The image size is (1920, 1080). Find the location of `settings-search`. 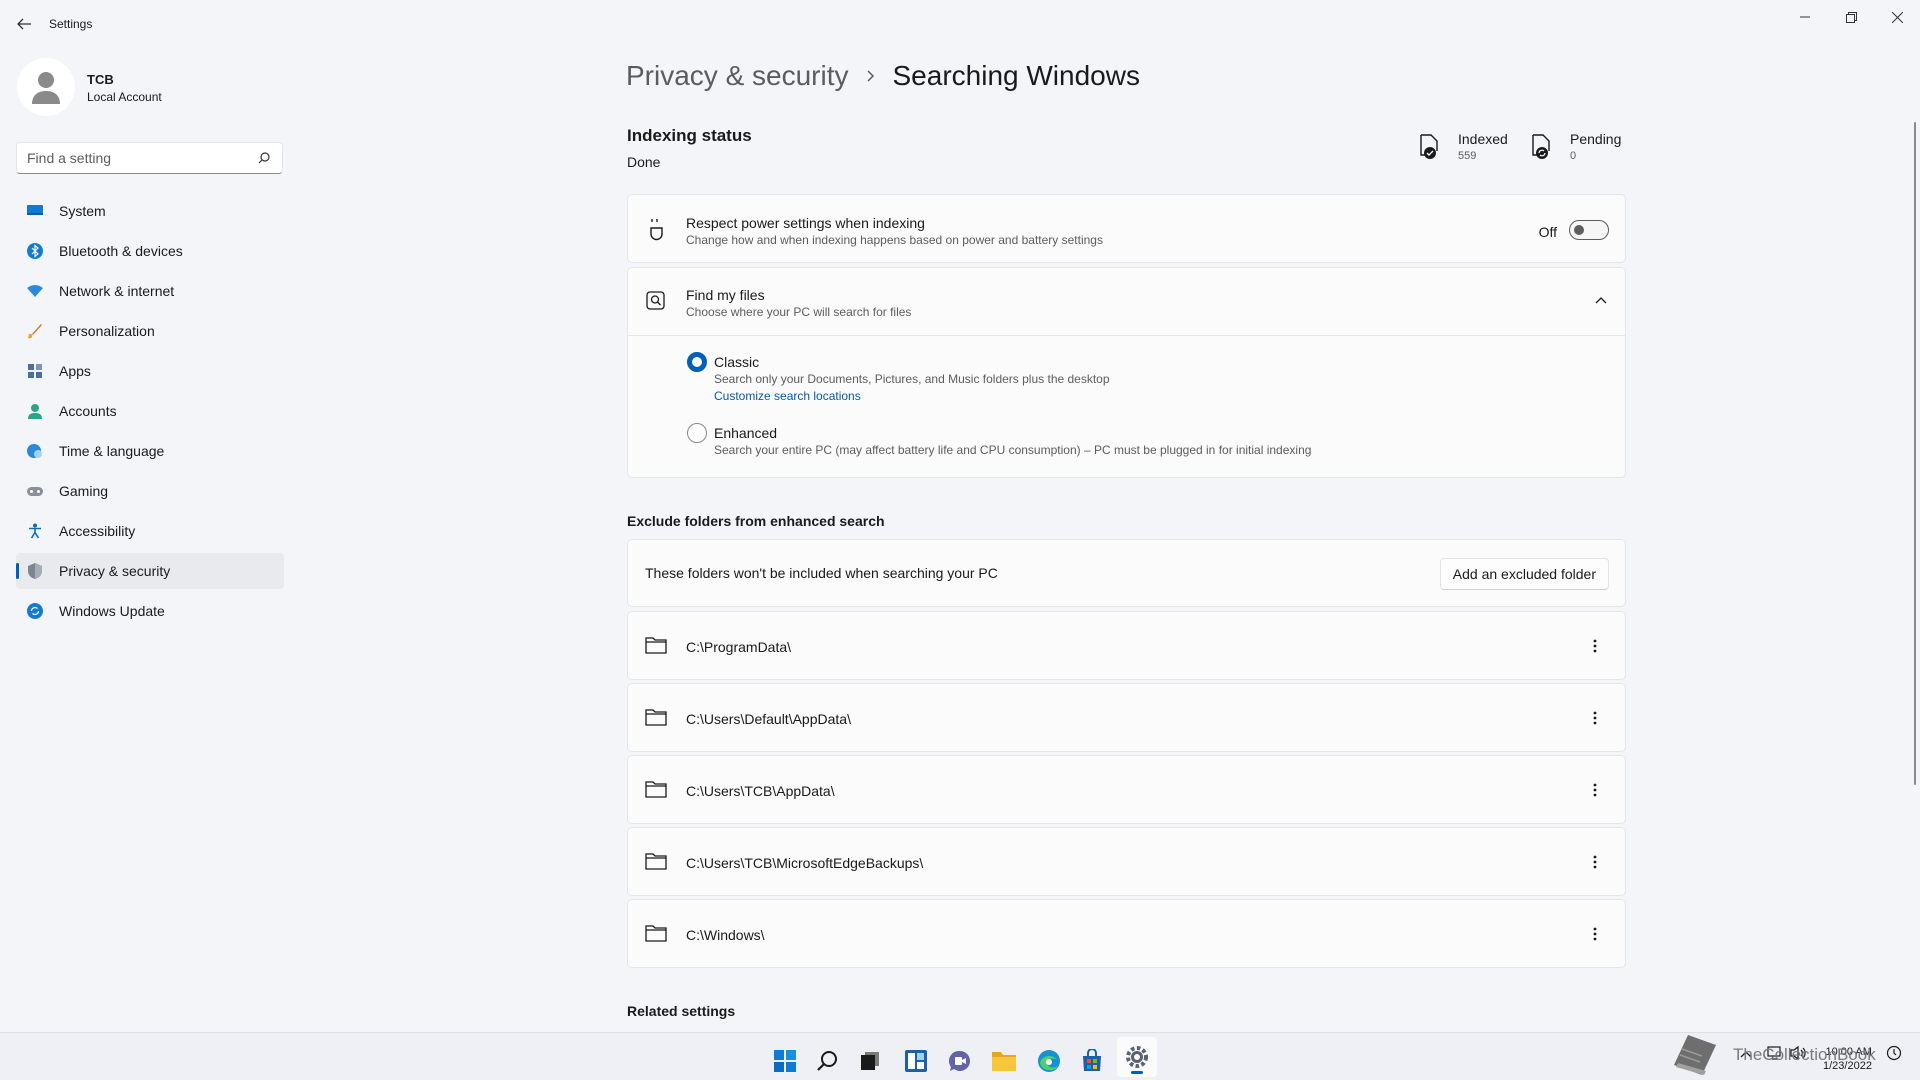

settings-search is located at coordinates (149, 158).